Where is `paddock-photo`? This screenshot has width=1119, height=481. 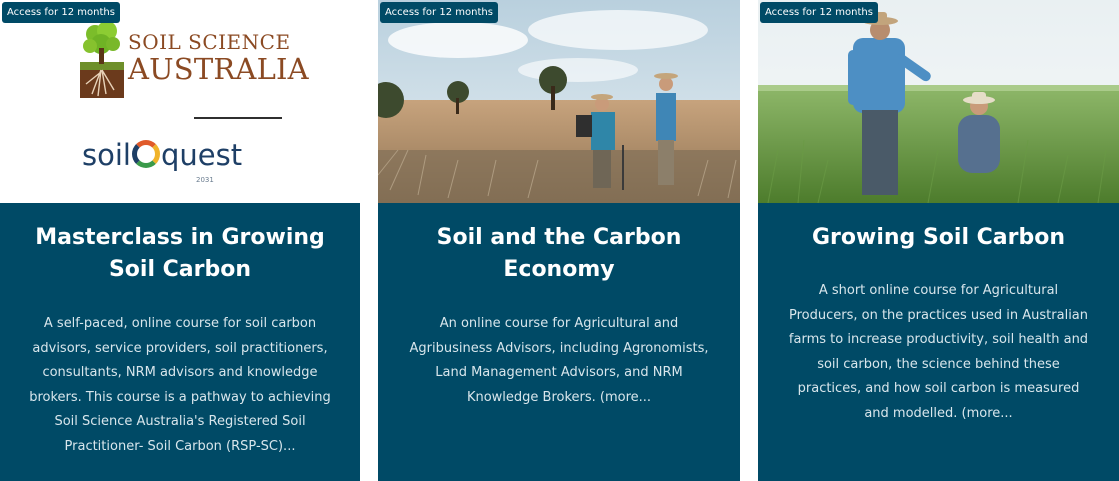 paddock-photo is located at coordinates (559, 101).